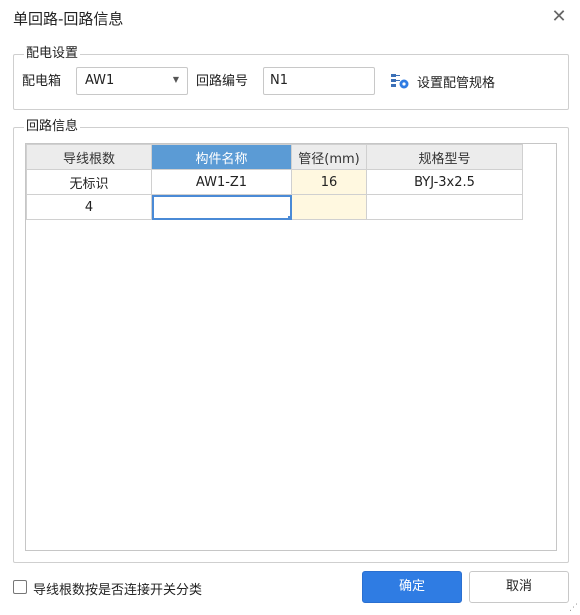  What do you see at coordinates (20, 587) in the screenshot?
I see `classify-by-switch-checkbox` at bounding box center [20, 587].